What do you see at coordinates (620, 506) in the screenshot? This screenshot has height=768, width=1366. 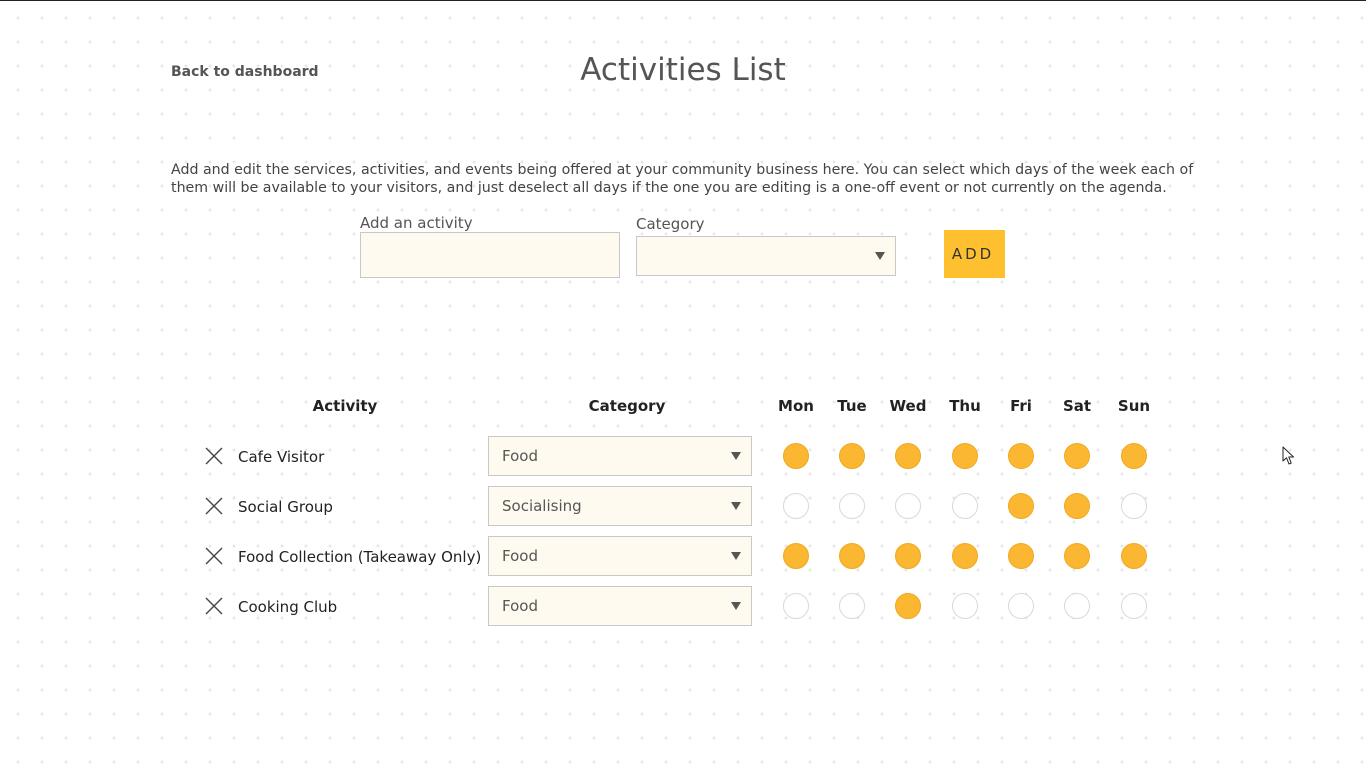 I see `activity-category-select: Socialising` at bounding box center [620, 506].